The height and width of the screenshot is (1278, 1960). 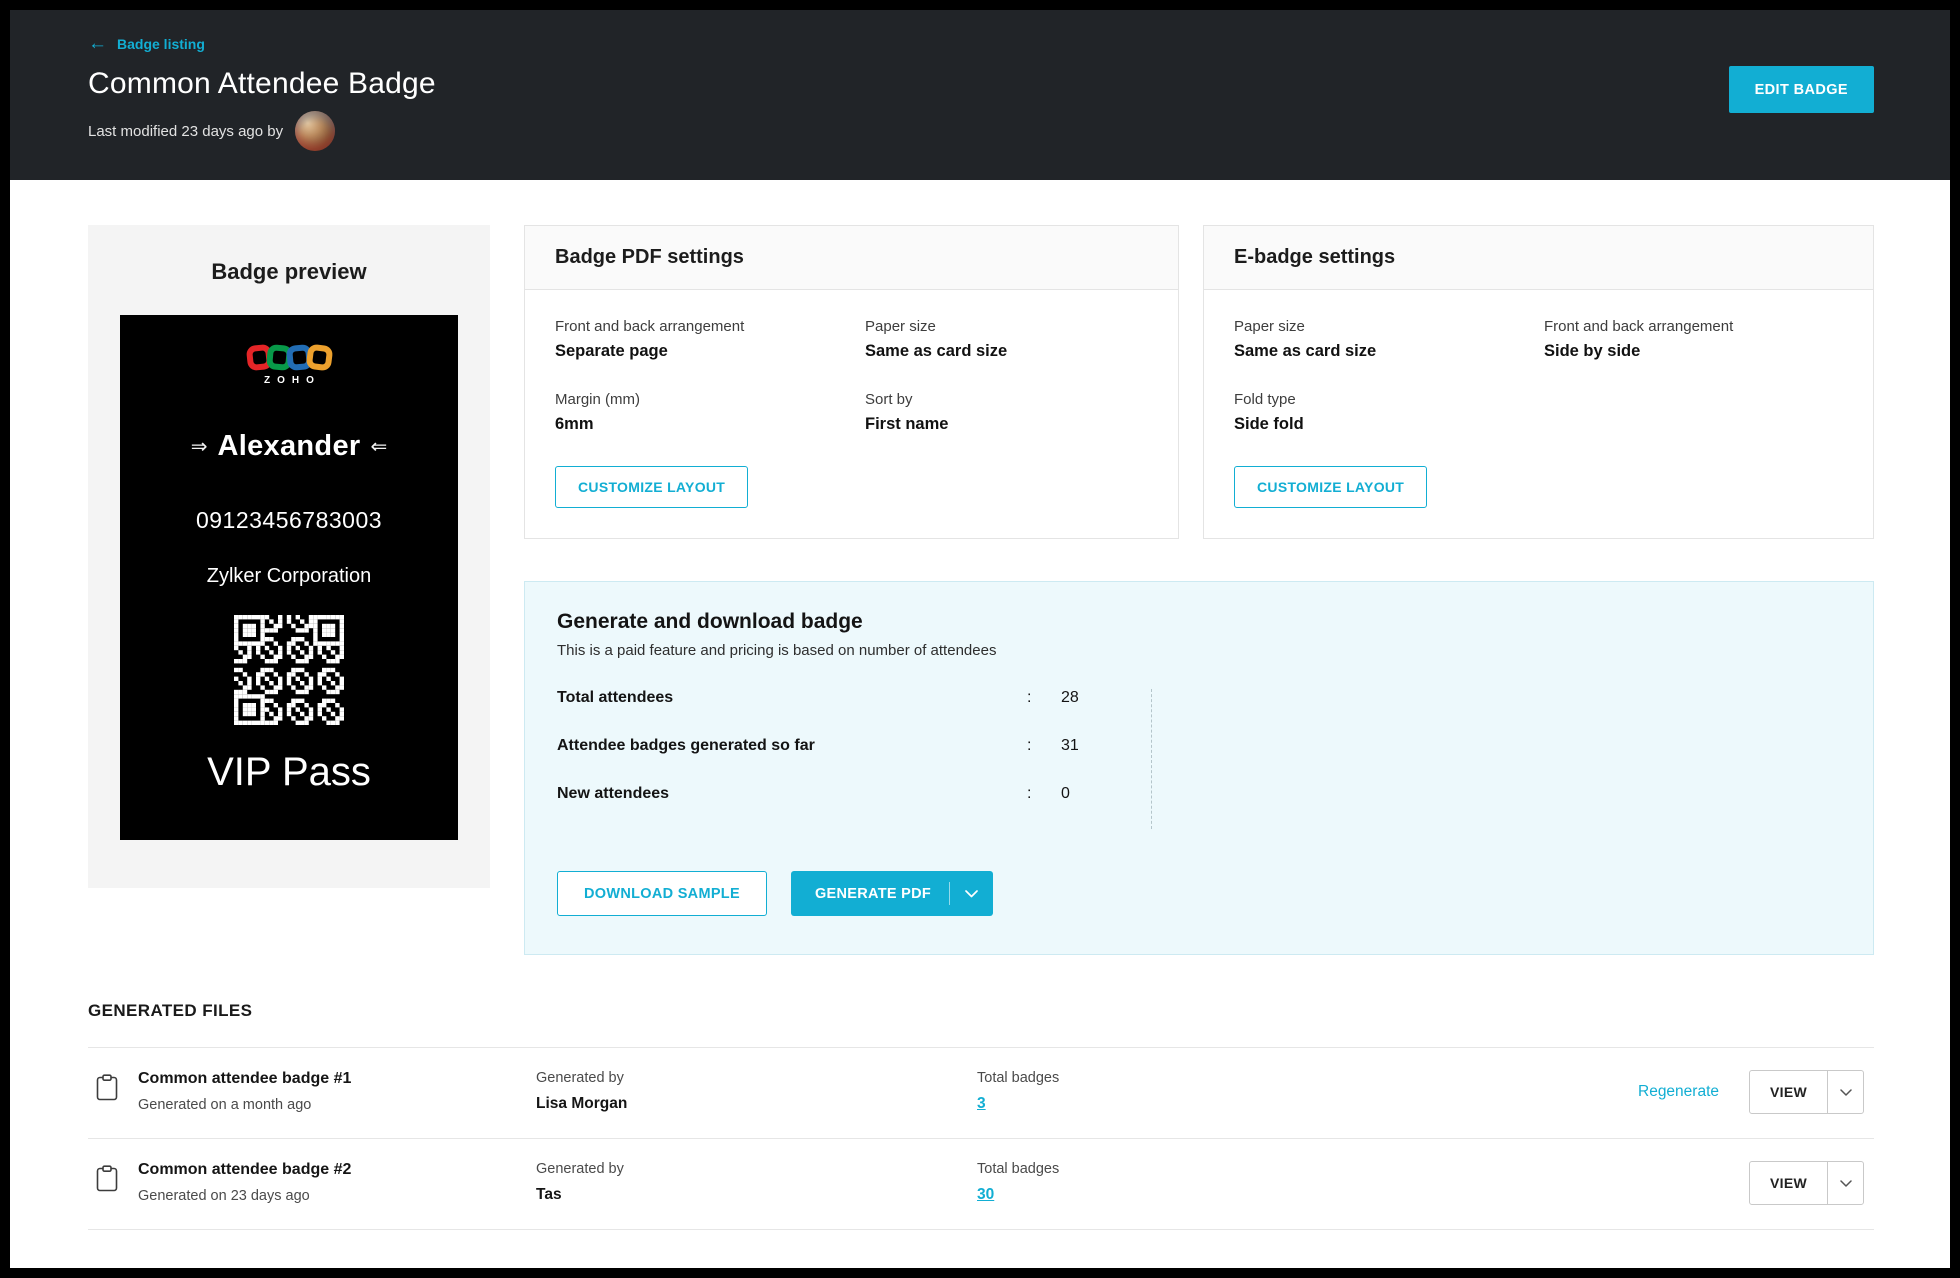 What do you see at coordinates (315, 131) in the screenshot?
I see `avatar` at bounding box center [315, 131].